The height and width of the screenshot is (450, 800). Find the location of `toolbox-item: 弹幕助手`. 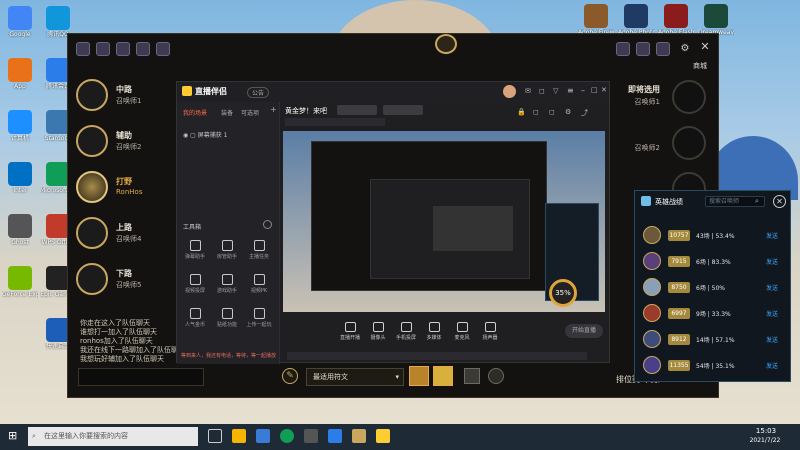

toolbox-item: 弹幕助手 is located at coordinates (195, 250).